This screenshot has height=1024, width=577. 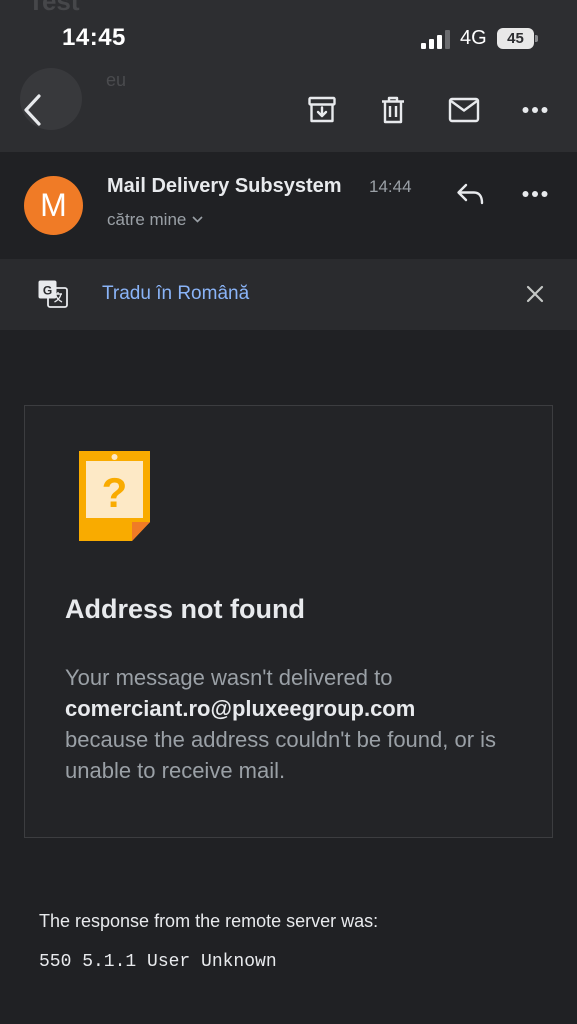 I want to click on top-app-bar: Test eu 14:45 4G 45, so click(x=288, y=76).